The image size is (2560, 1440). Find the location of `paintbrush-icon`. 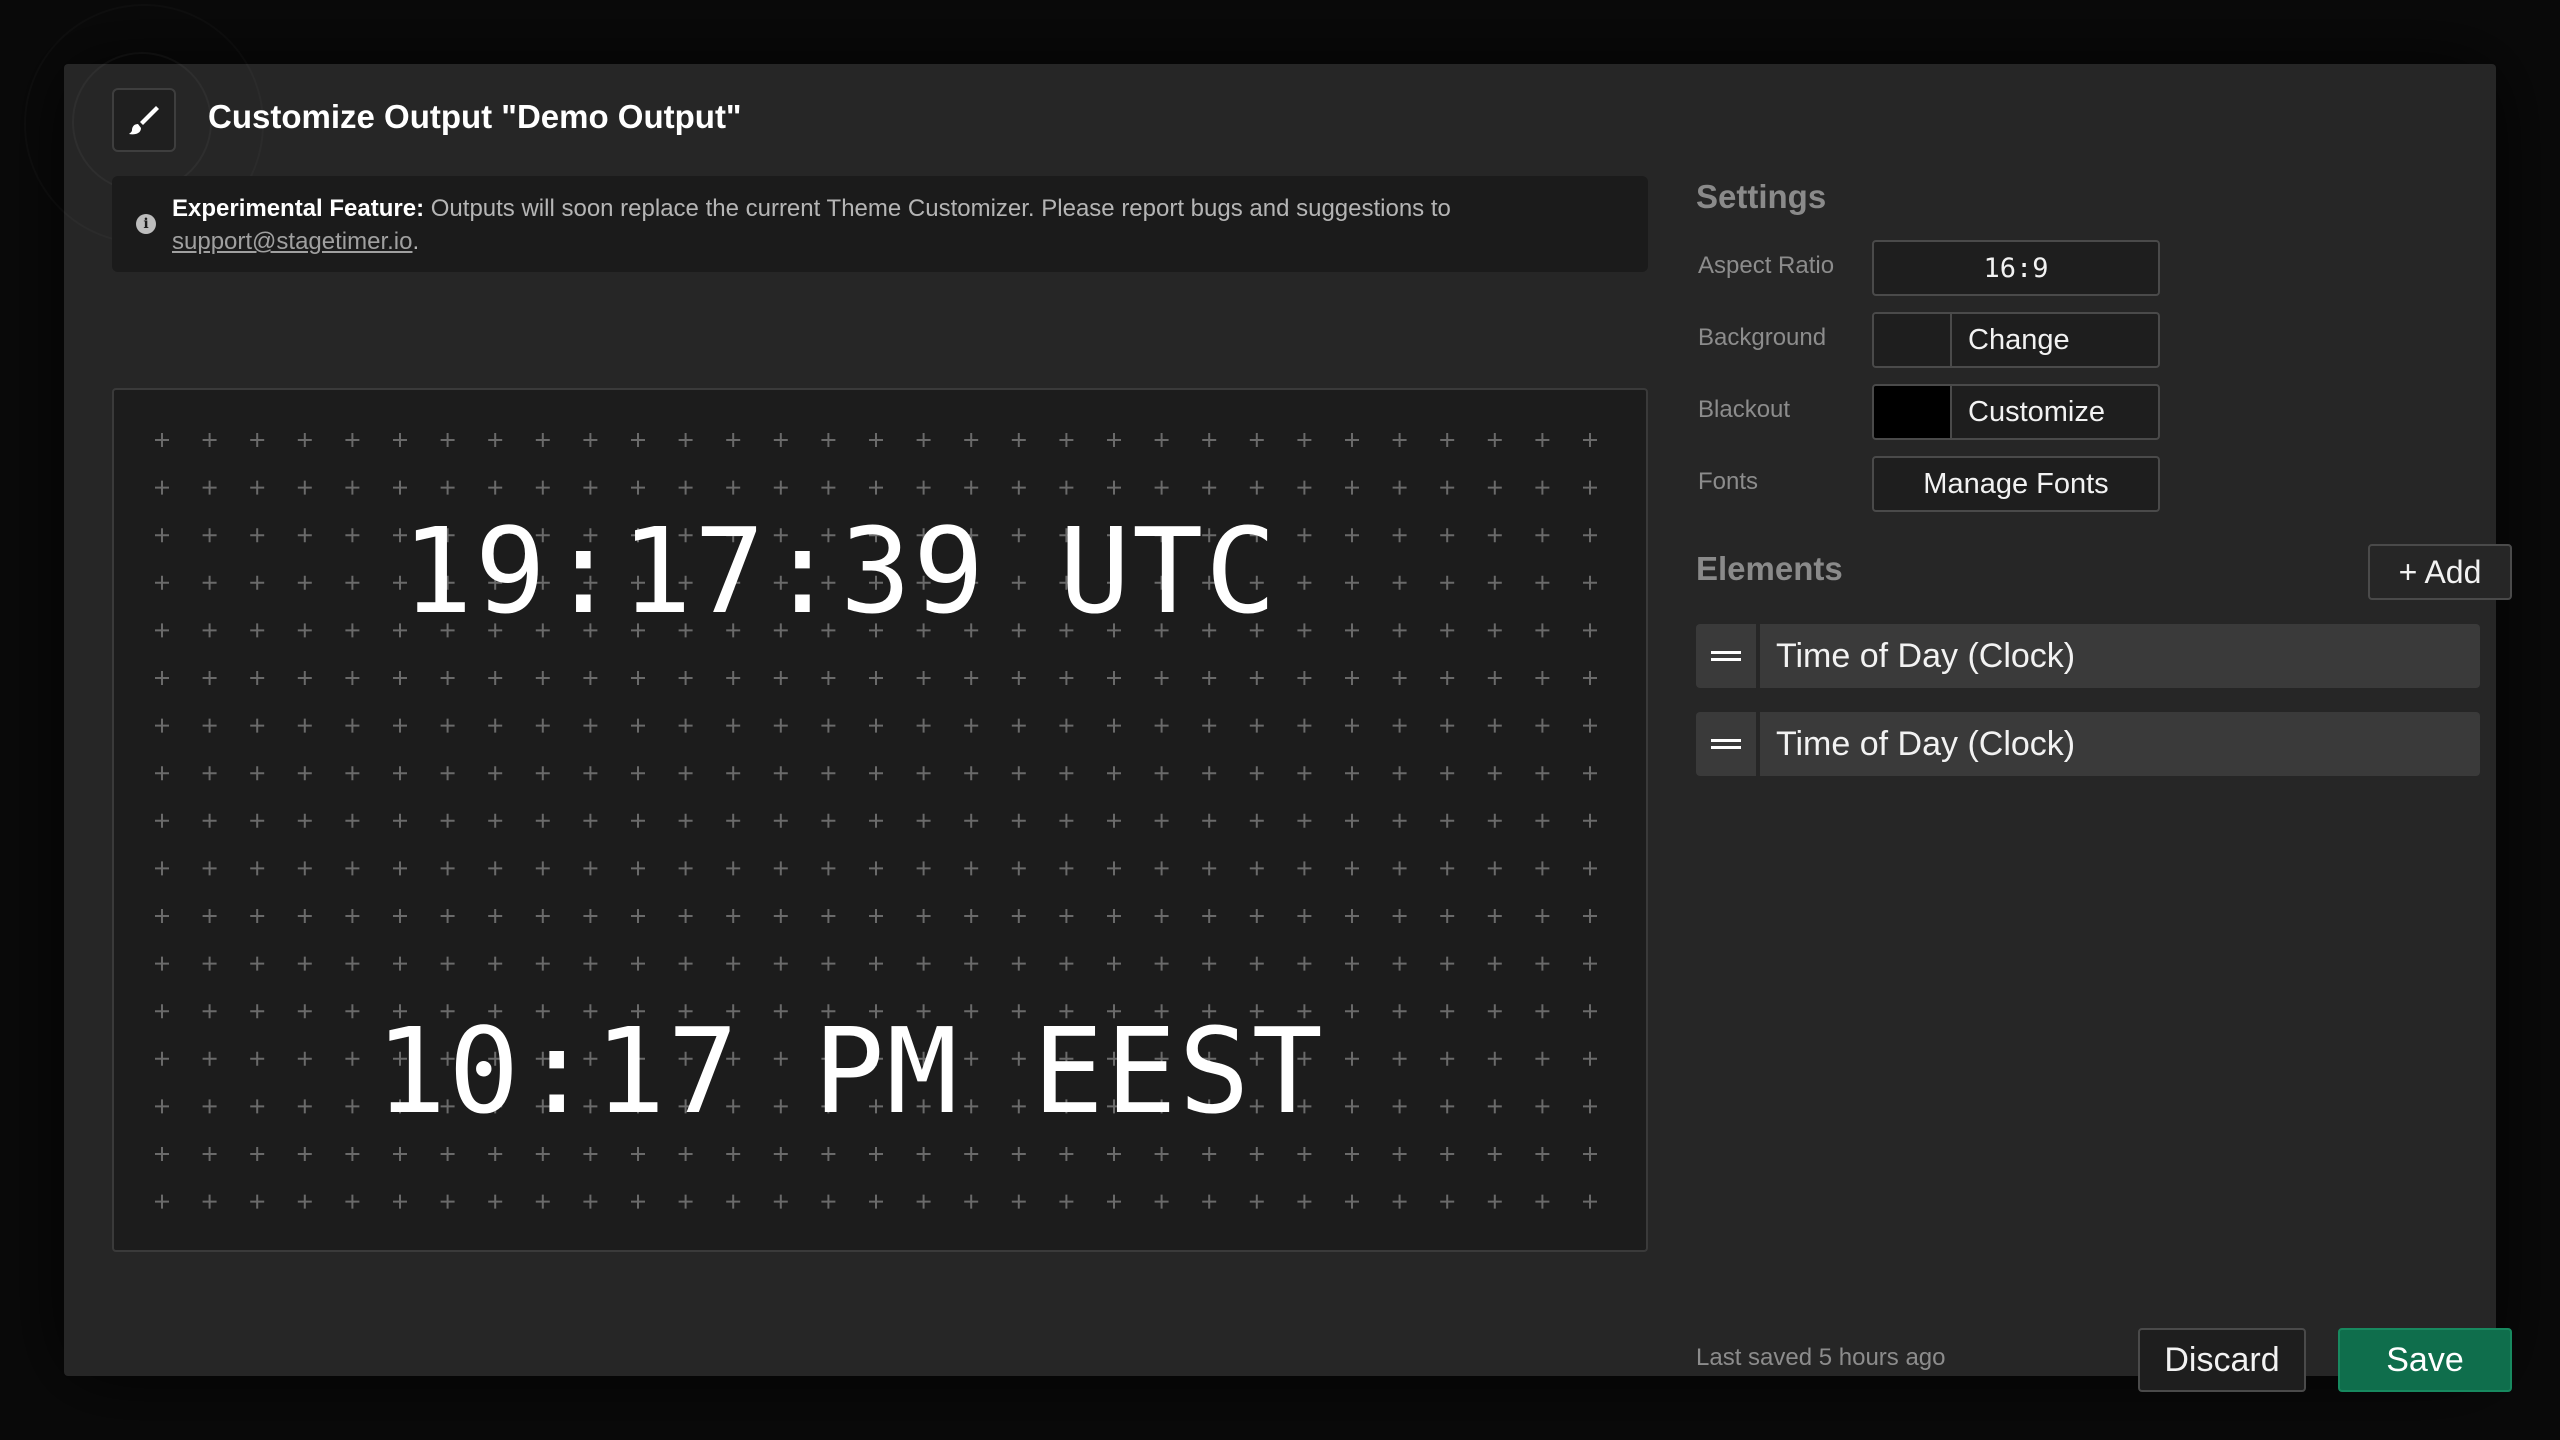

paintbrush-icon is located at coordinates (144, 120).